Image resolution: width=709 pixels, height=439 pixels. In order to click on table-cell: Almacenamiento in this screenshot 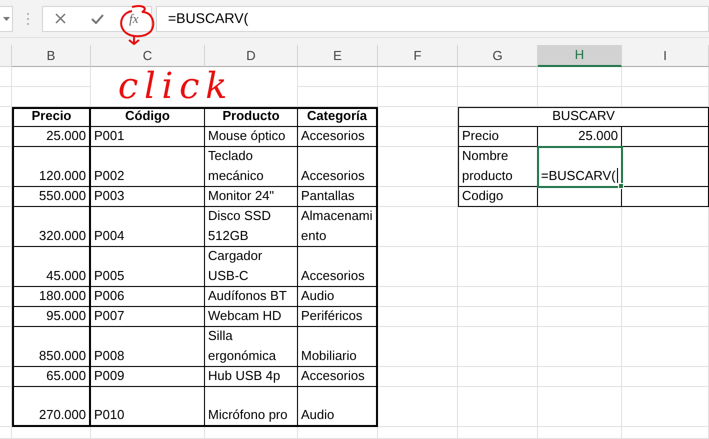, I will do `click(338, 227)`.